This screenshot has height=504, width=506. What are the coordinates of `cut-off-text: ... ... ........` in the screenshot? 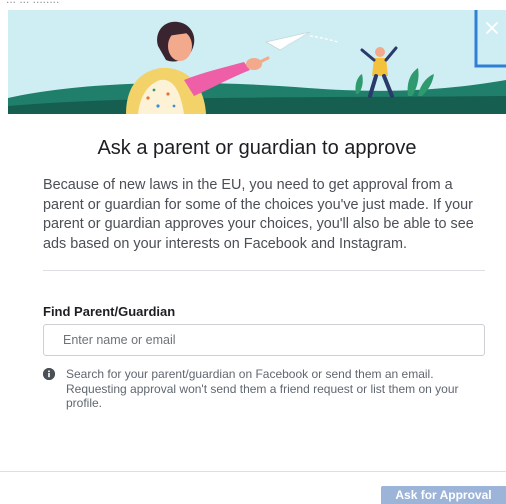 It's located at (32, 3).